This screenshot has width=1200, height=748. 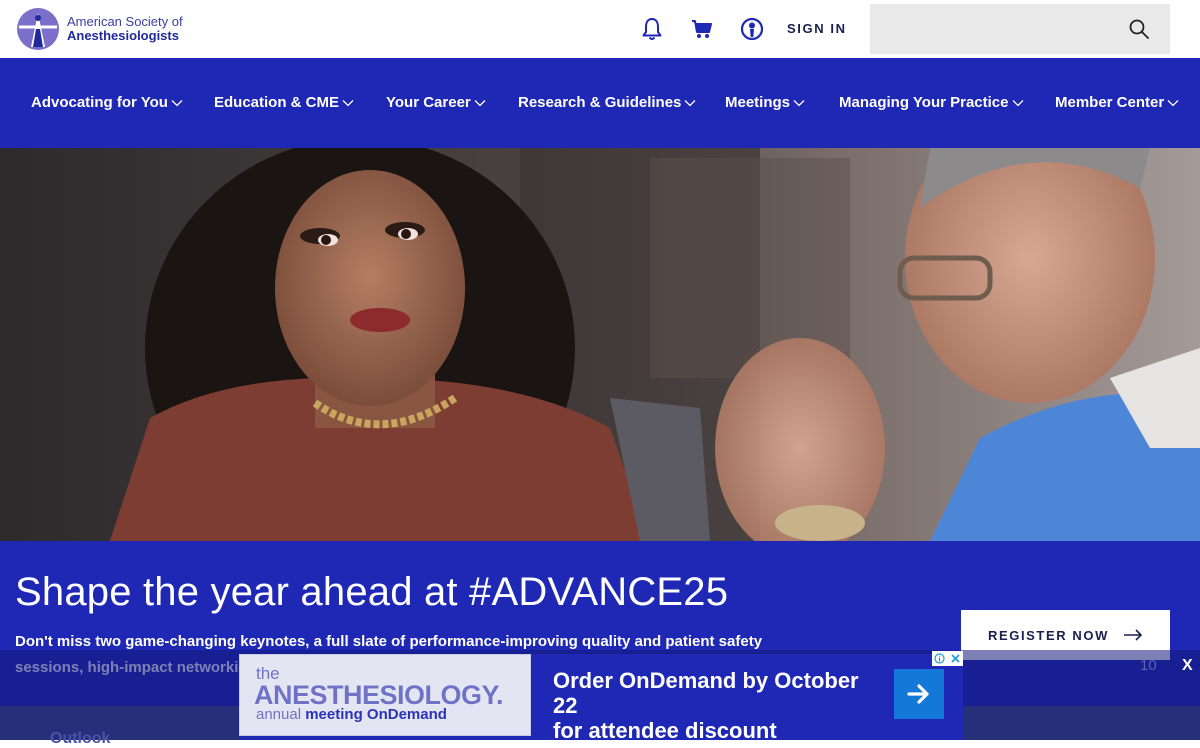 I want to click on nav-item-label: Meetings, so click(x=758, y=102).